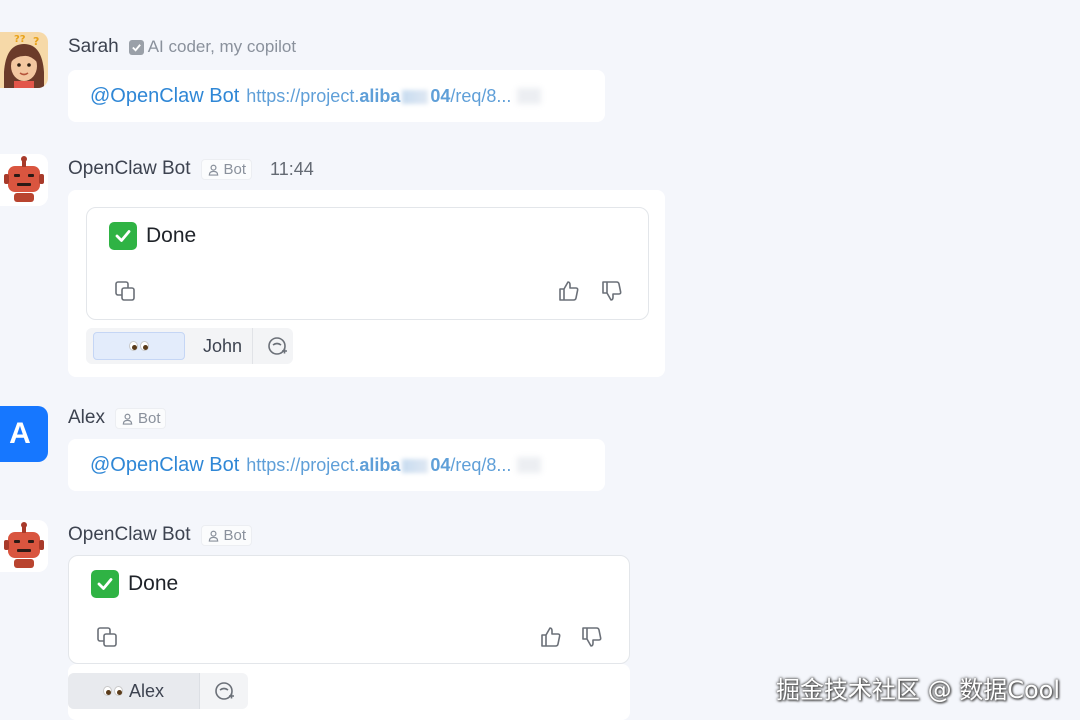 The height and width of the screenshot is (720, 1080). I want to click on message-timestamp: 11:44, so click(292, 168).